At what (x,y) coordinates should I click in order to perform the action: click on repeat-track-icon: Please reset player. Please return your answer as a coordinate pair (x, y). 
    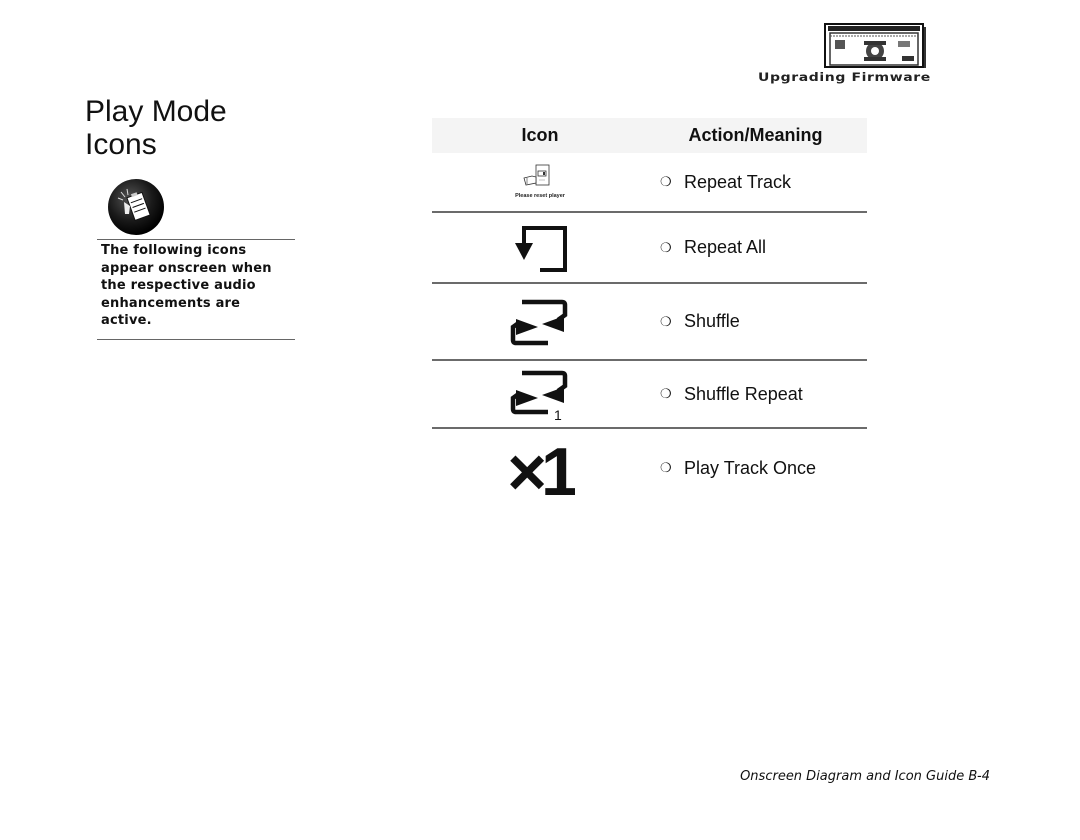
    Looking at the image, I should click on (540, 182).